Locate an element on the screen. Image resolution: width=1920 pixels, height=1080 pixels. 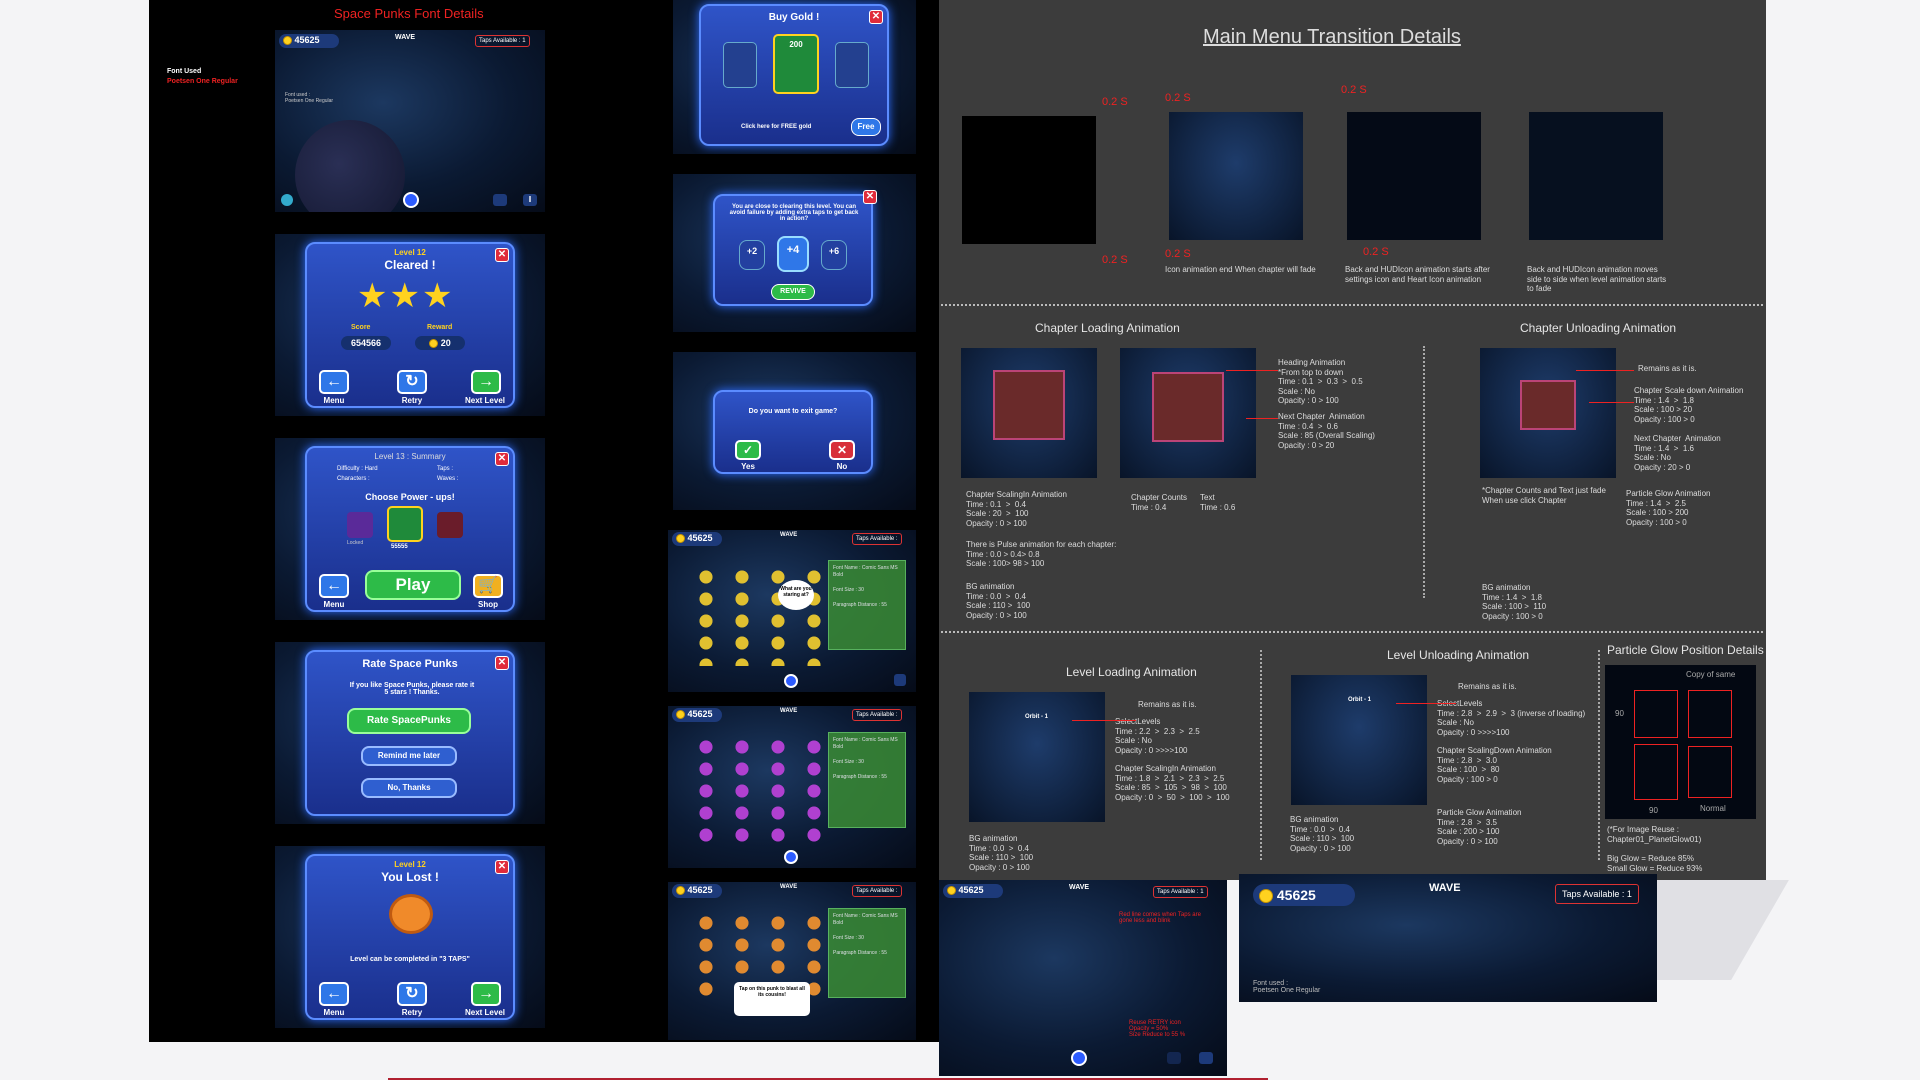
normal-label: Normal is located at coordinates (1713, 808).